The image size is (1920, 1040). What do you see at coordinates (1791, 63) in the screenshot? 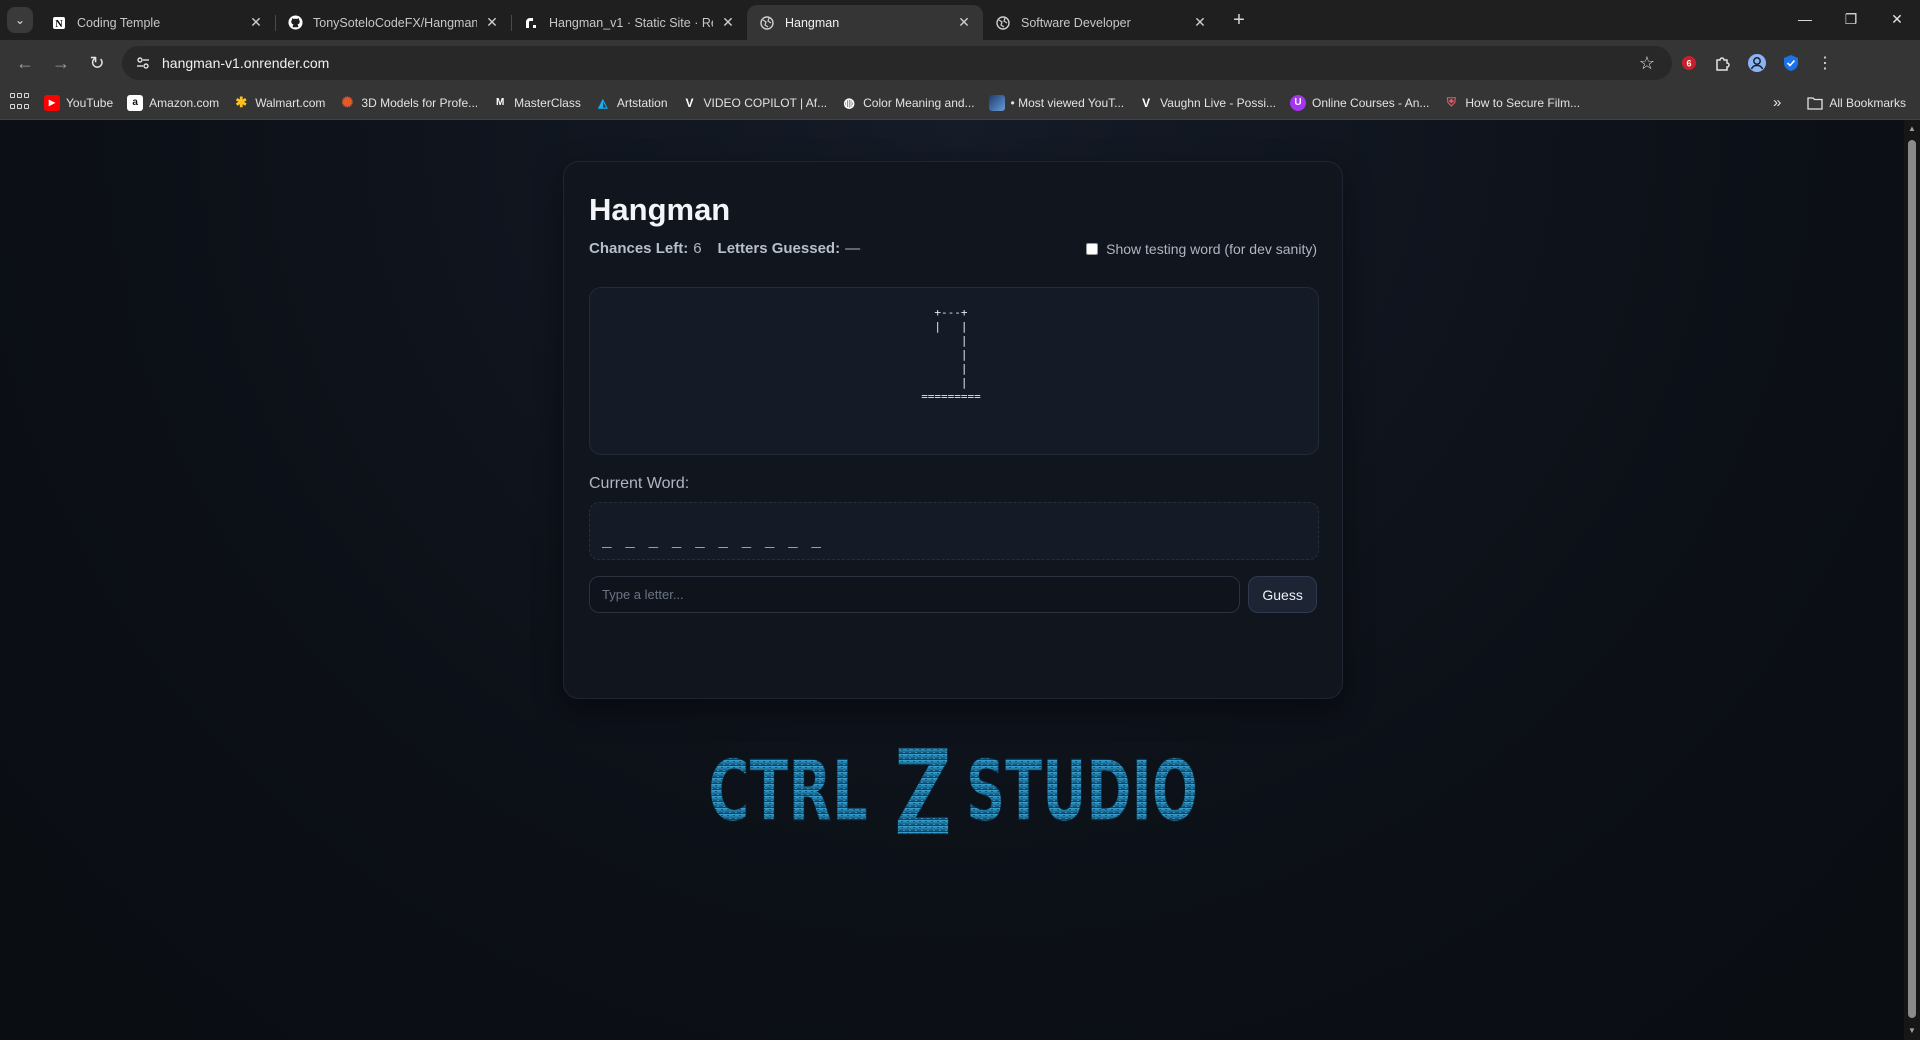
I see `password-manager-button` at bounding box center [1791, 63].